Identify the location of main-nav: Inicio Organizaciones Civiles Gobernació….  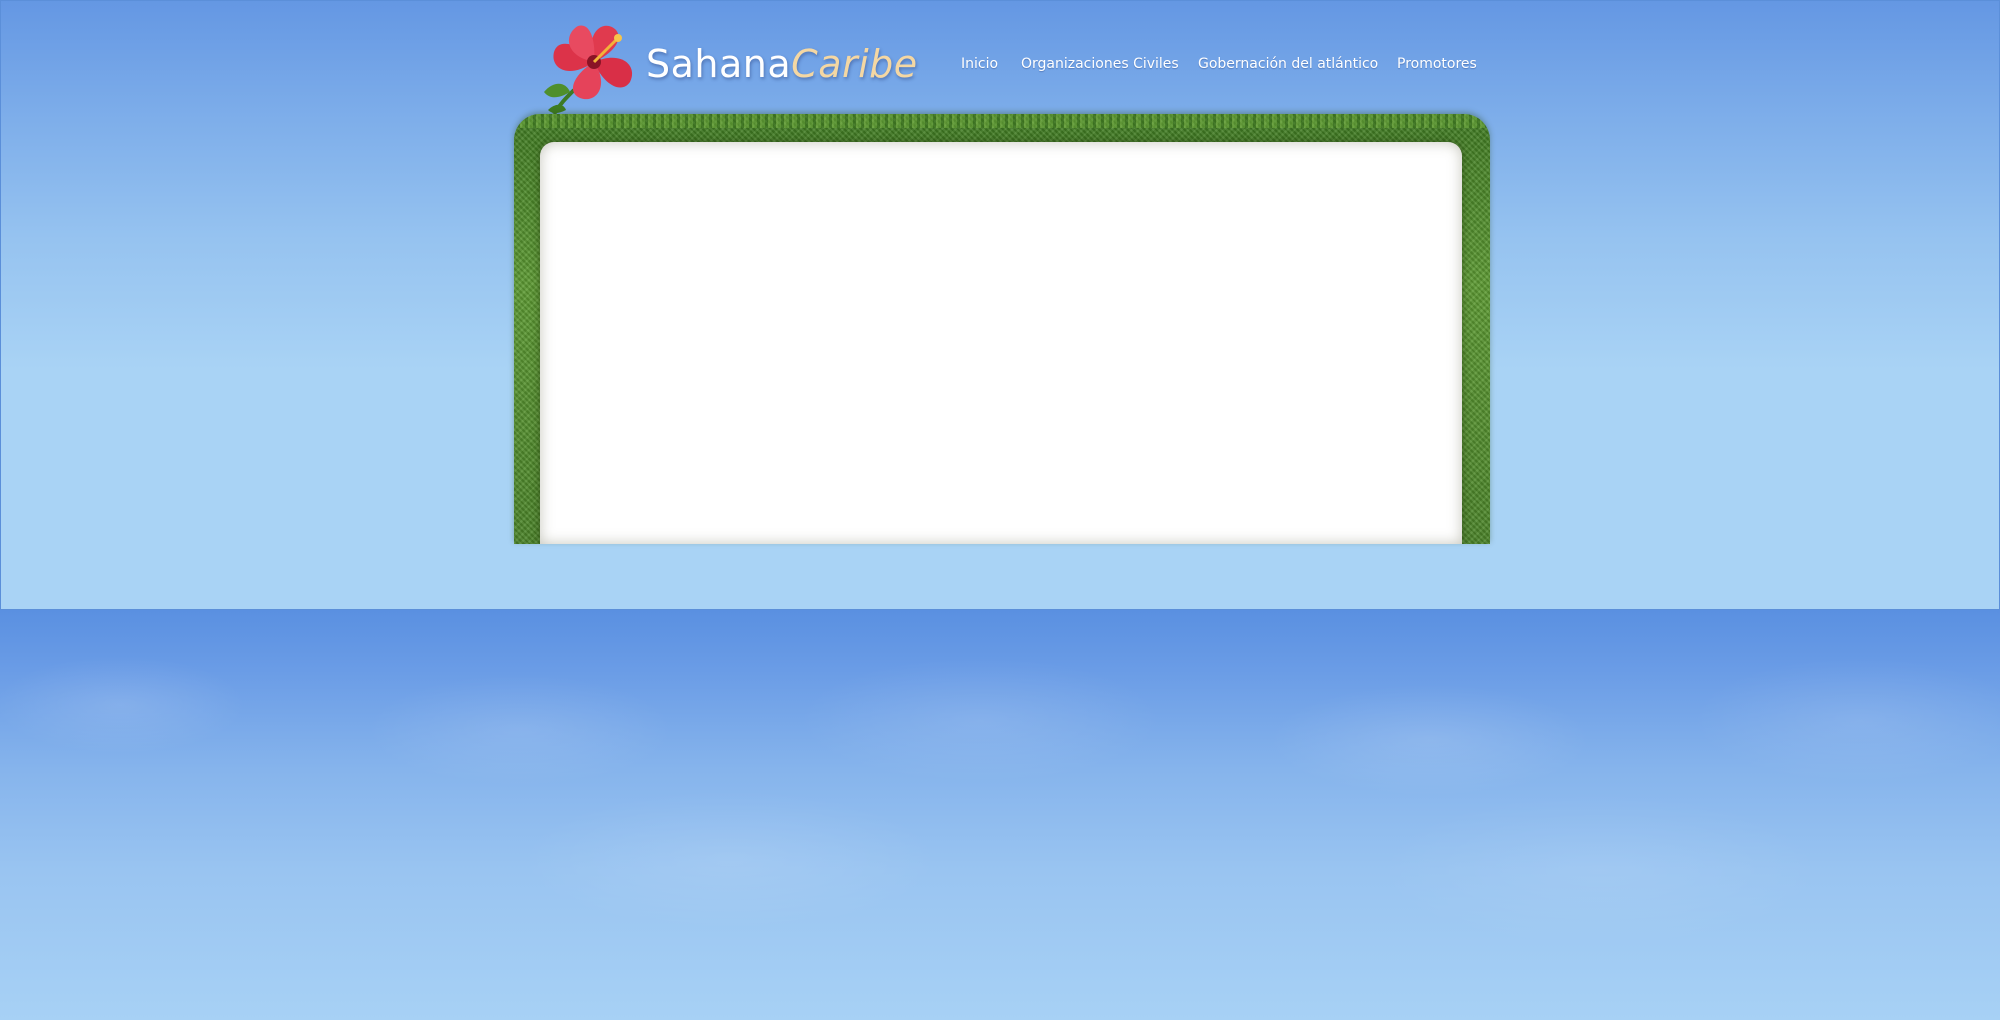
(1002, 66).